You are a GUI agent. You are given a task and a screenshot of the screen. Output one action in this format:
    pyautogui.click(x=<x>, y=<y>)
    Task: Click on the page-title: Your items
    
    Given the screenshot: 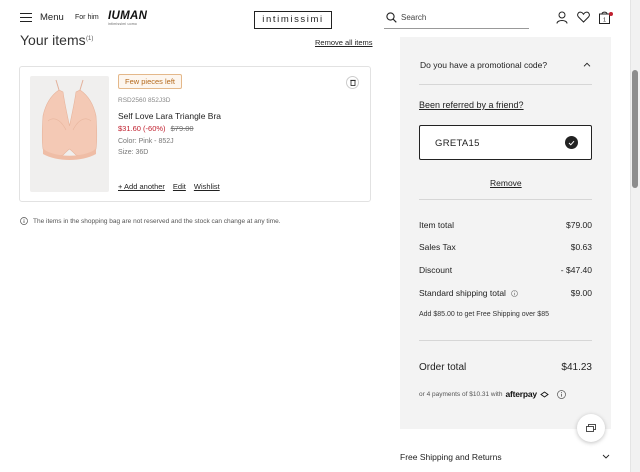 What is the action you would take?
    pyautogui.click(x=53, y=40)
    